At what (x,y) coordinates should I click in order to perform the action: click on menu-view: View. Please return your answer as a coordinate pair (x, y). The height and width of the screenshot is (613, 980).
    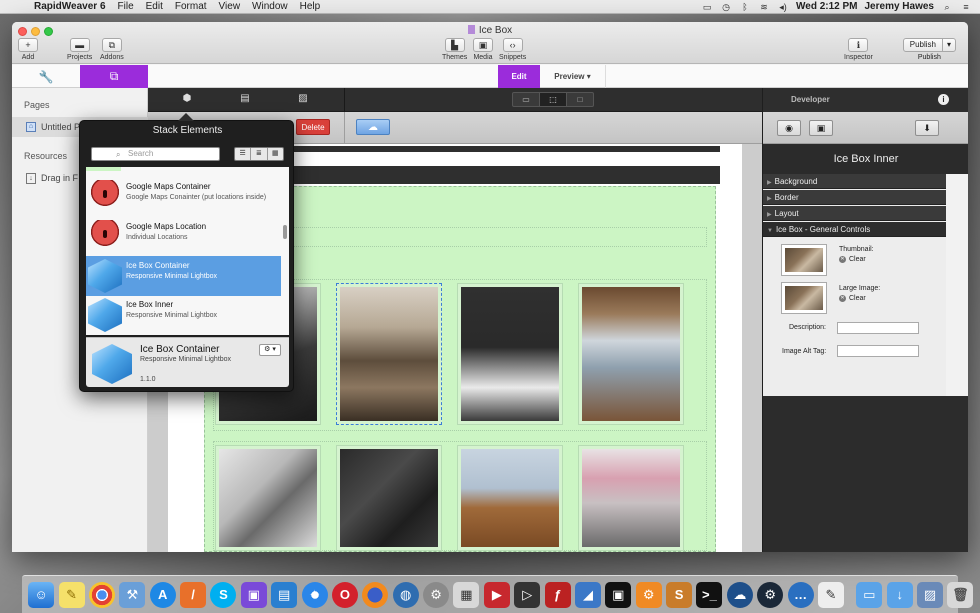
    Looking at the image, I should click on (230, 6).